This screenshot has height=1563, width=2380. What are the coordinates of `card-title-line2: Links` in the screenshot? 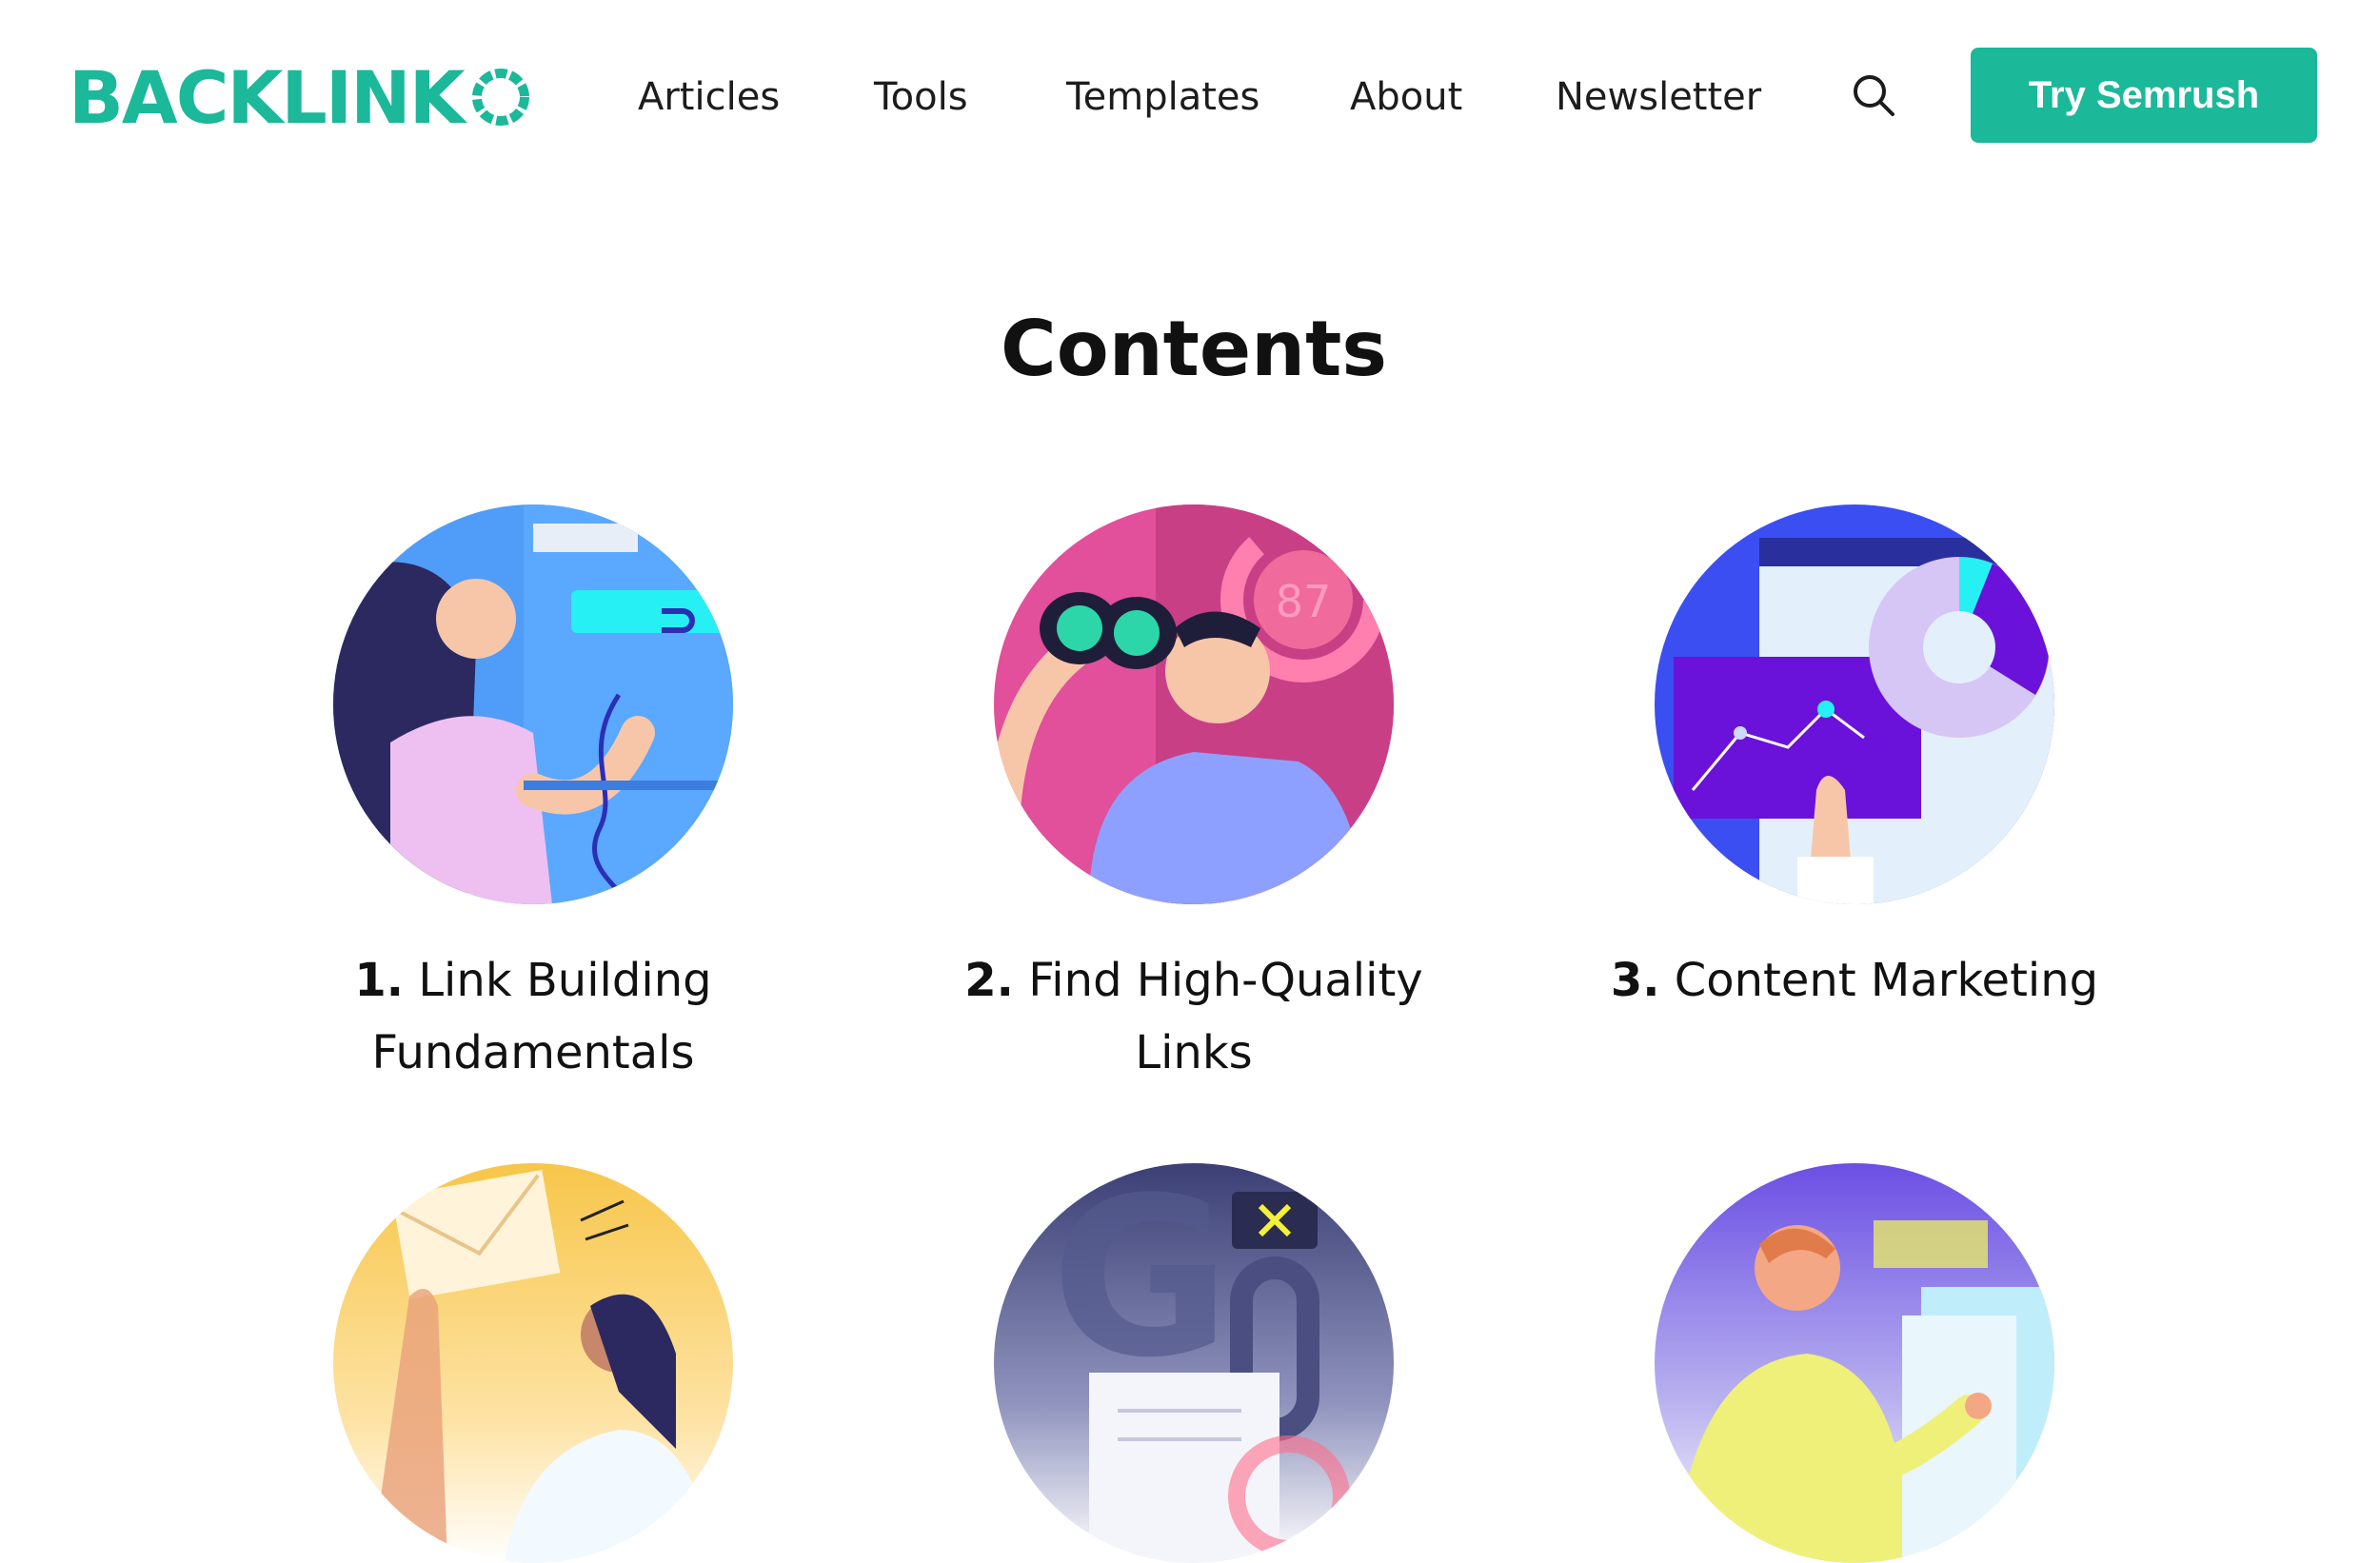 It's located at (1194, 1052).